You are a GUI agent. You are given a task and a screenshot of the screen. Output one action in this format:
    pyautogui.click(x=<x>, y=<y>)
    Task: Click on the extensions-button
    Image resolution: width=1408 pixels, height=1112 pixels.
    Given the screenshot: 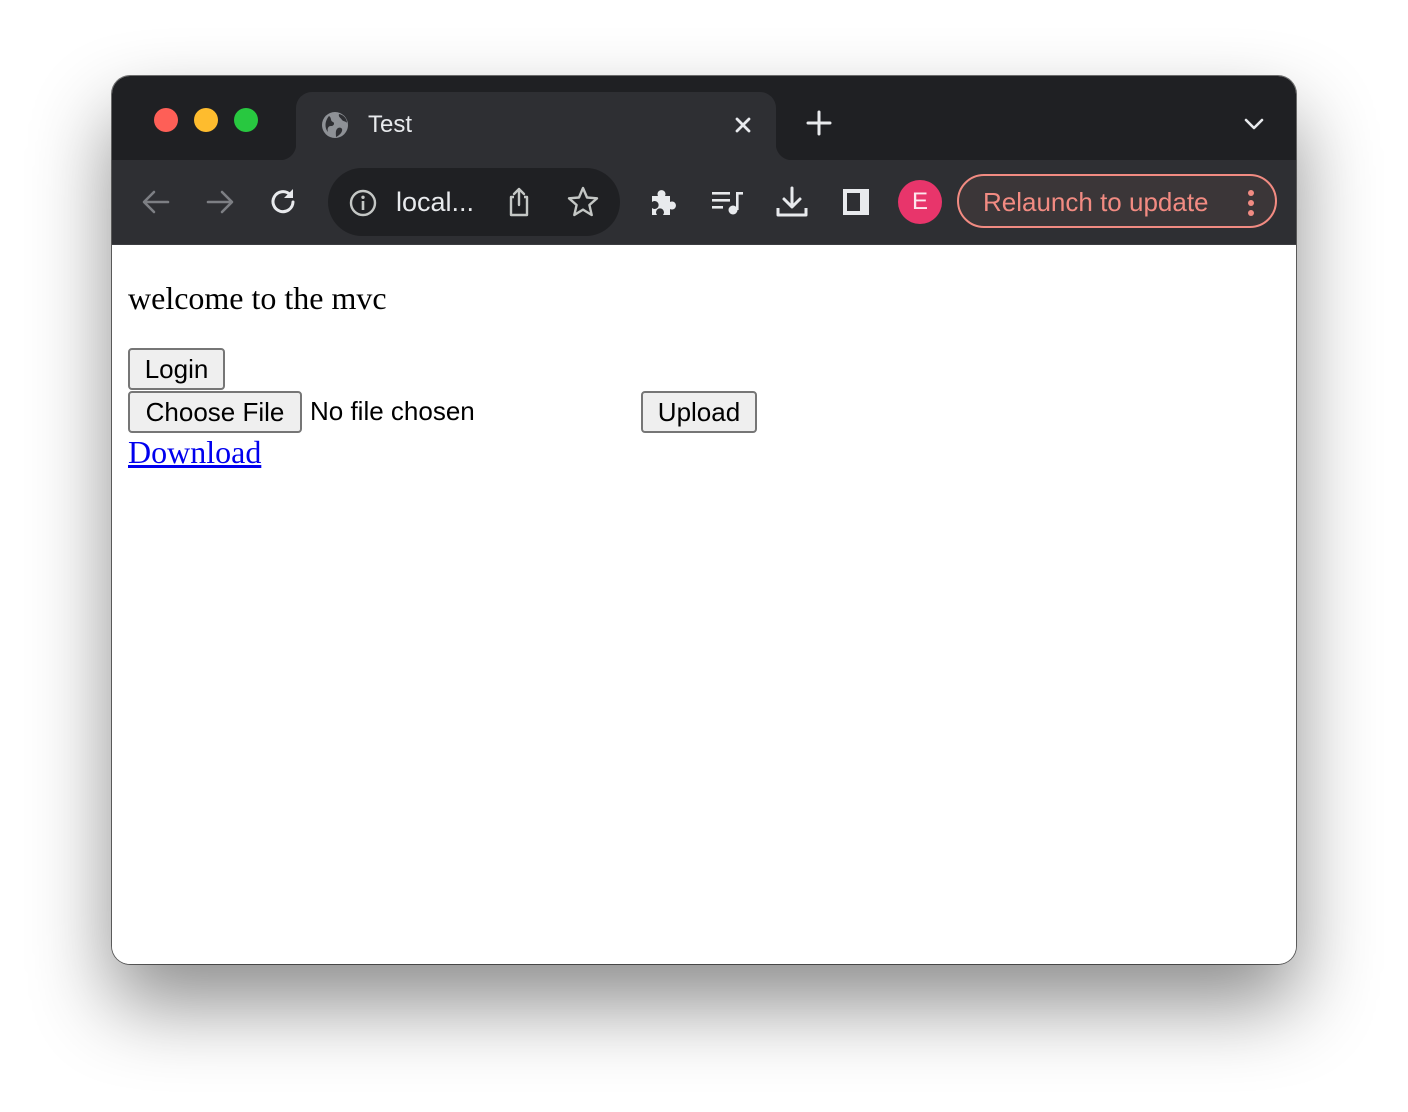 What is the action you would take?
    pyautogui.click(x=664, y=202)
    